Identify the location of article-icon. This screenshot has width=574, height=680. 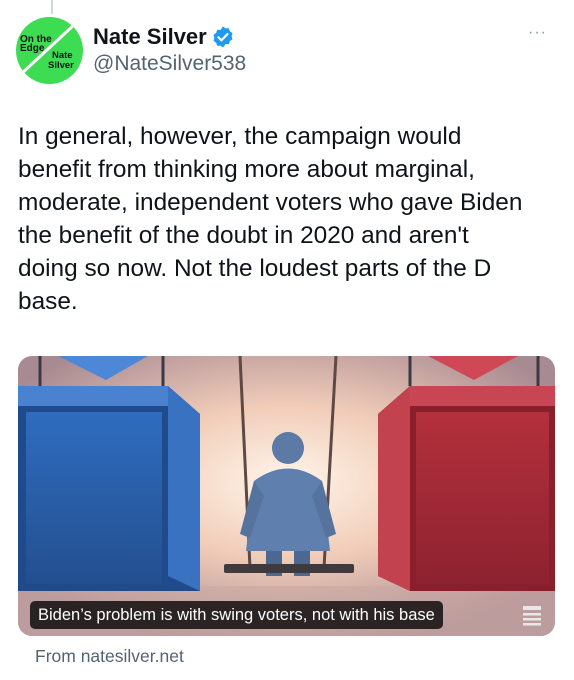
(532, 616).